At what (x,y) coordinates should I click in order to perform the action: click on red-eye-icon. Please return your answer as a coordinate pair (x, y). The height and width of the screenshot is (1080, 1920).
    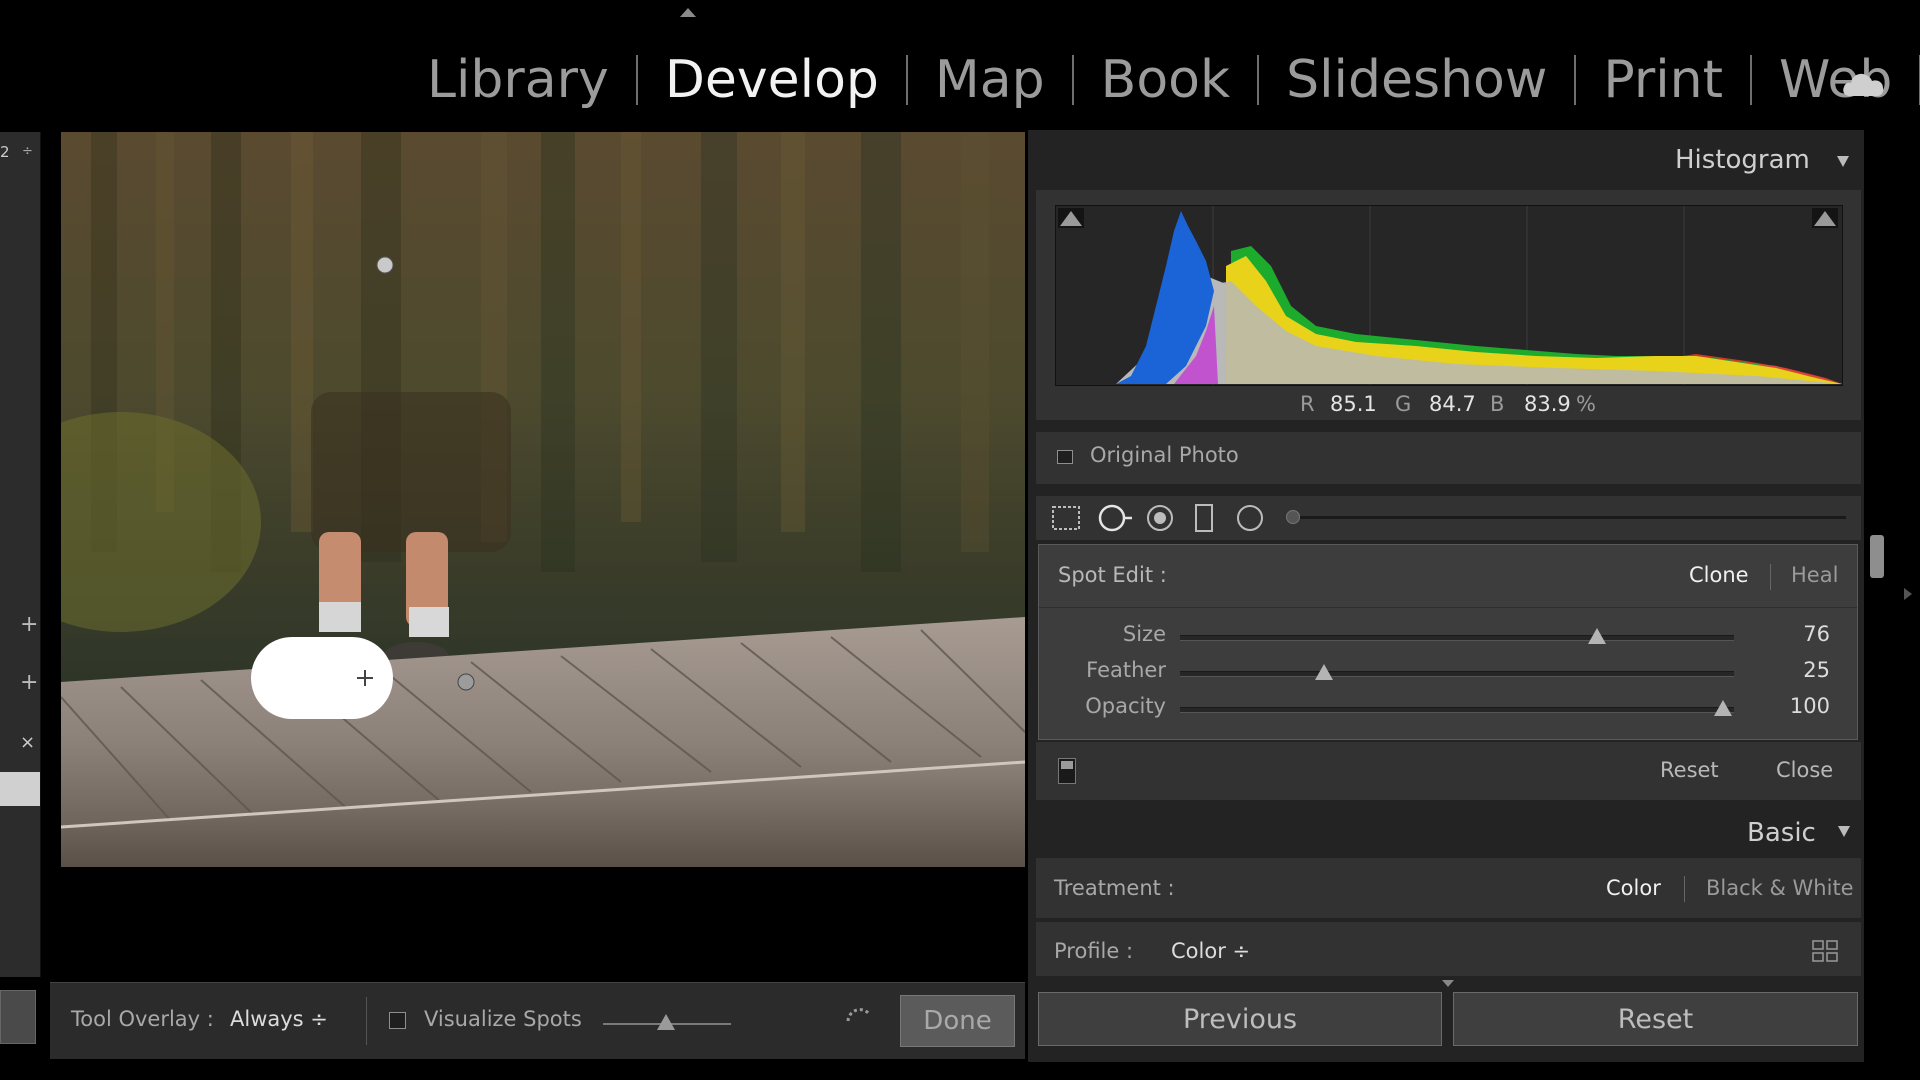
    Looking at the image, I should click on (1160, 518).